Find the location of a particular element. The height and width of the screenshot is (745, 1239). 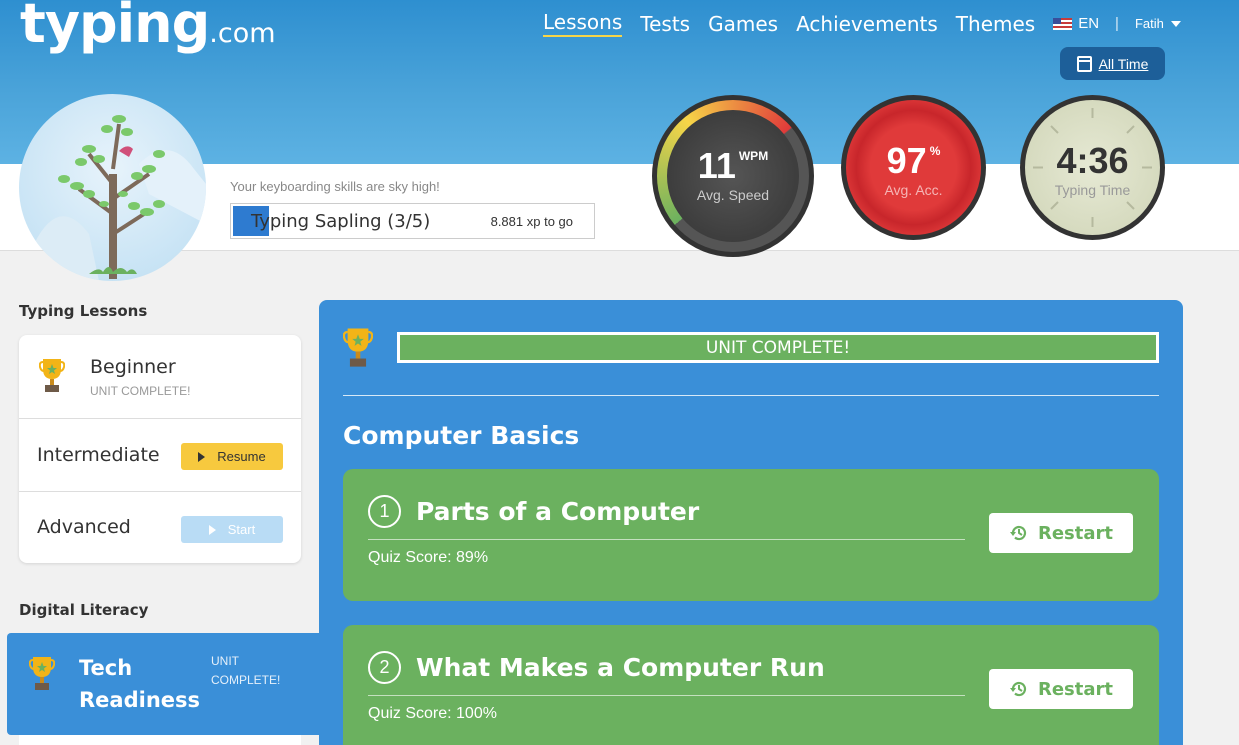

rank-name: Typing Sapling (3/5) is located at coordinates (341, 221).